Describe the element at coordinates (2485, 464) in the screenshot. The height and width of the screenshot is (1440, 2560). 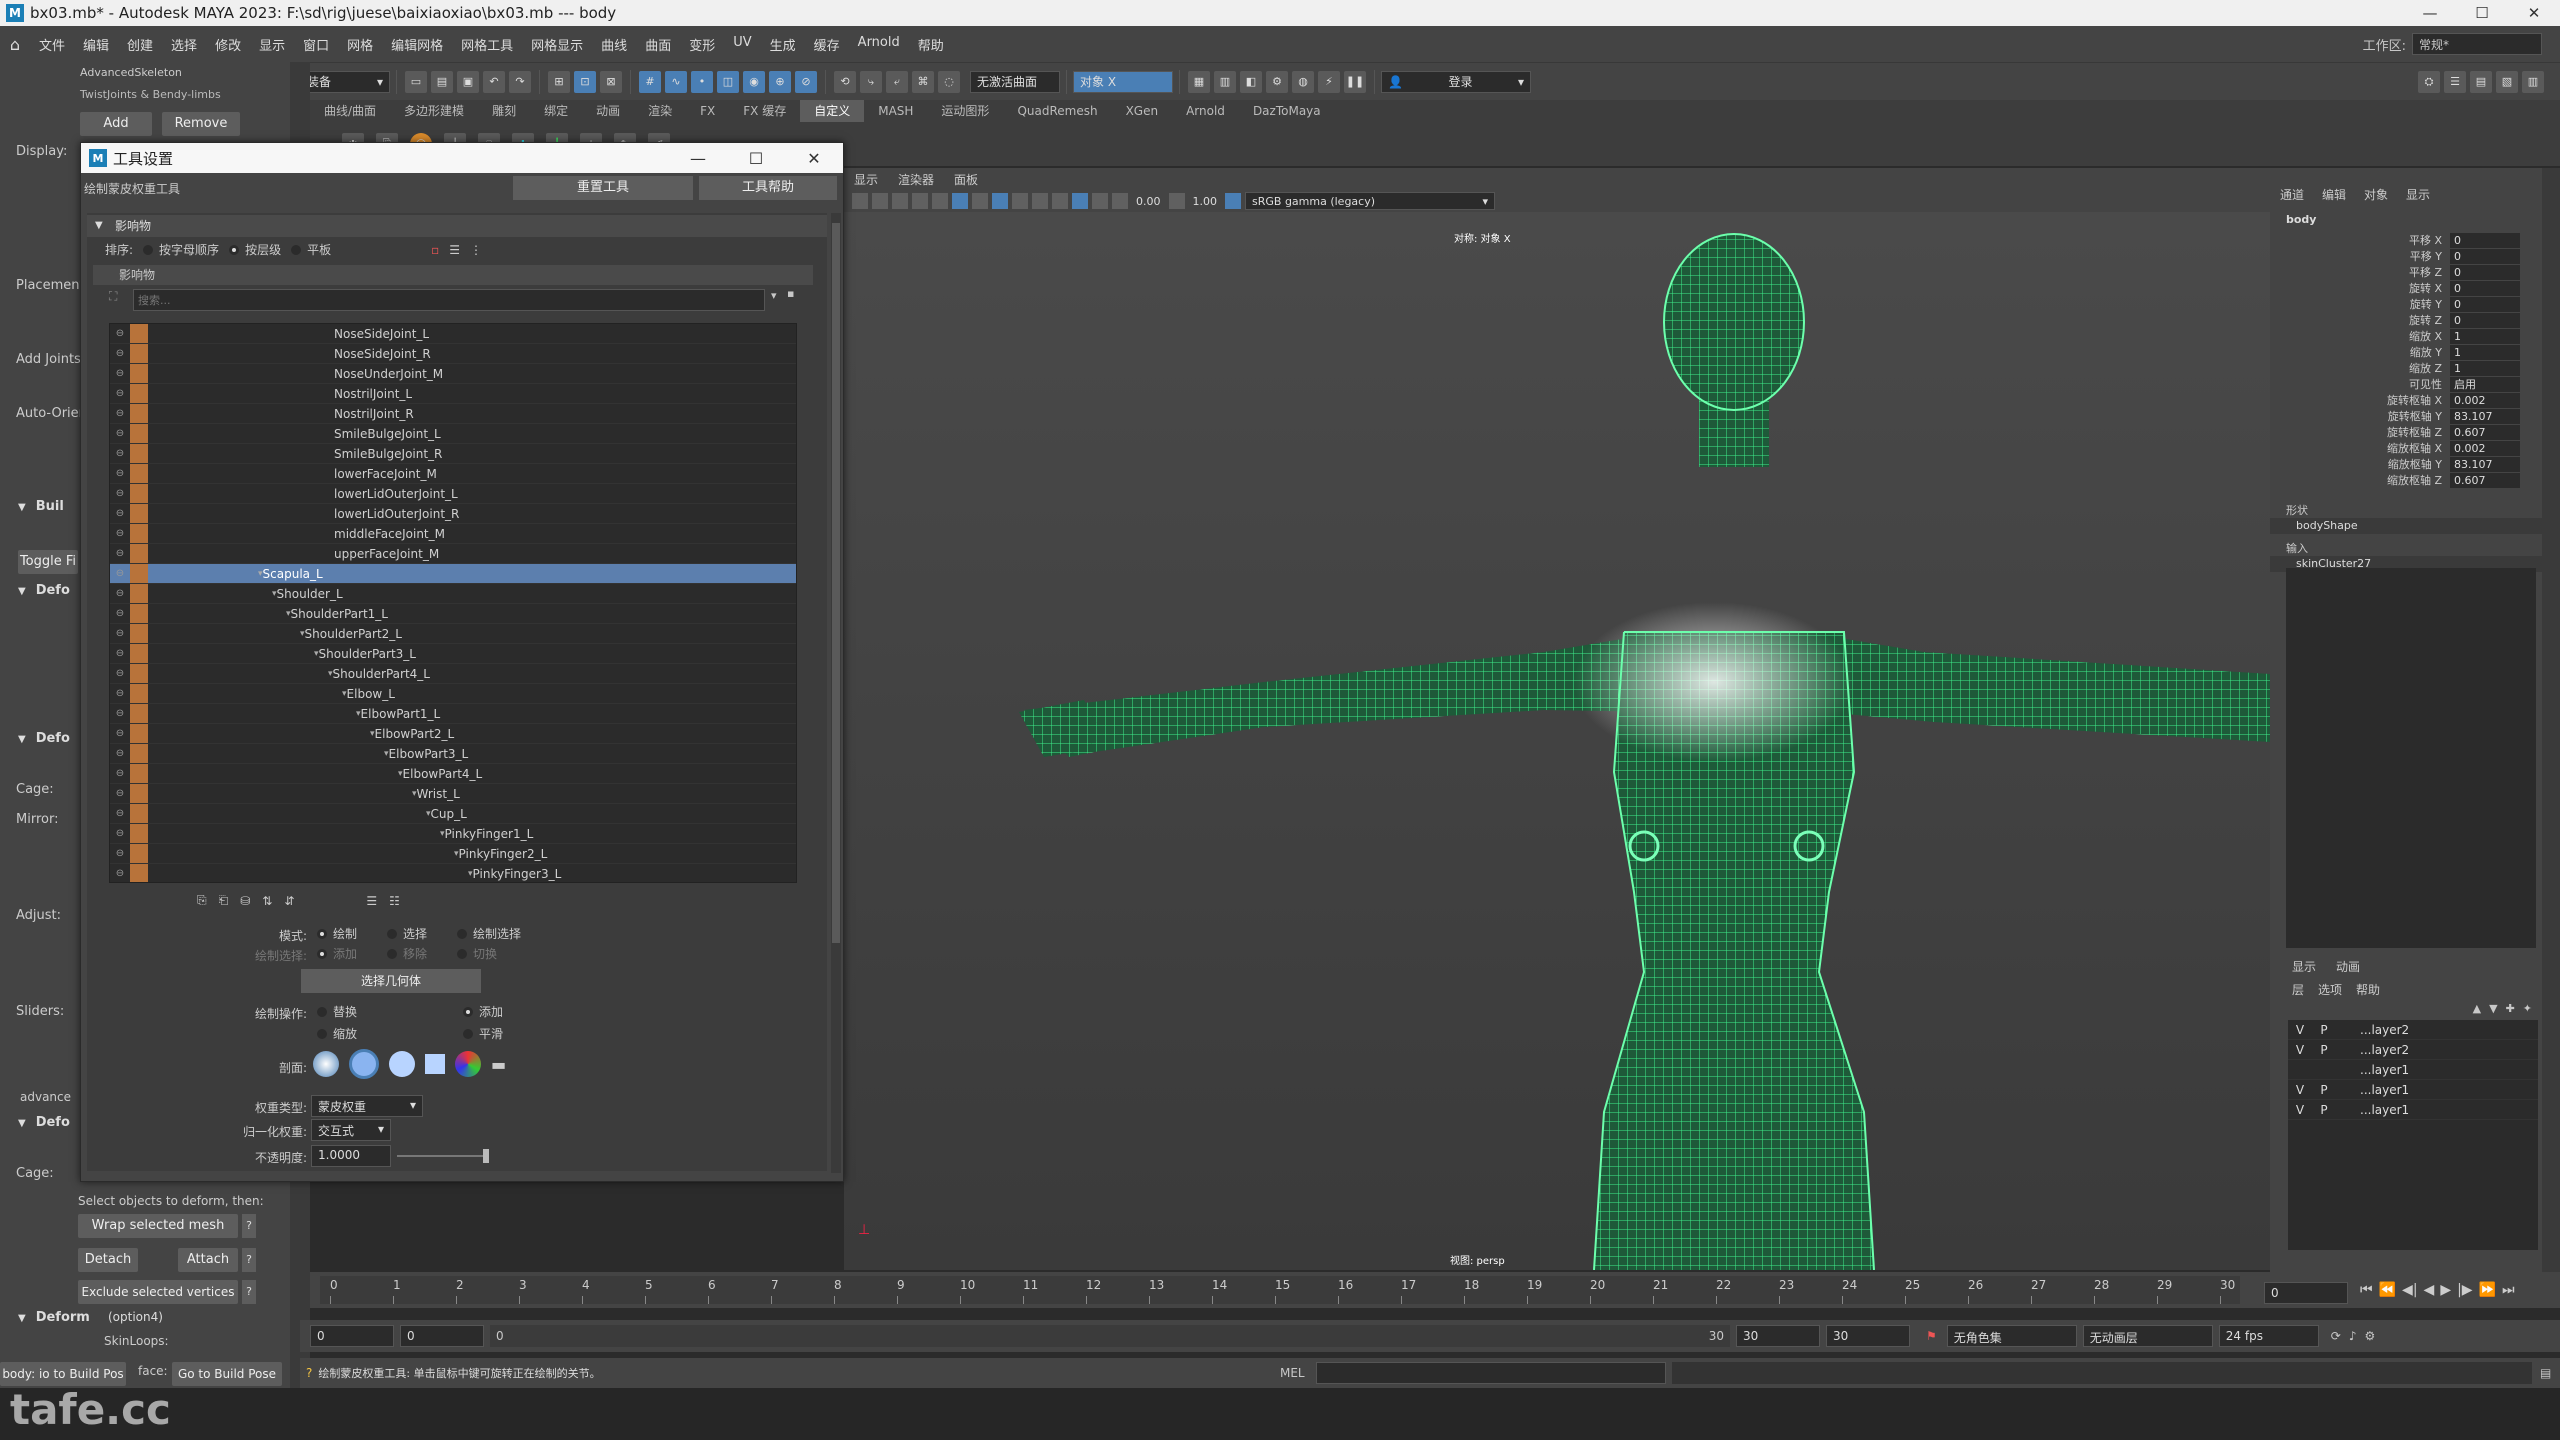
I see `attribute-value: 83.107` at that location.